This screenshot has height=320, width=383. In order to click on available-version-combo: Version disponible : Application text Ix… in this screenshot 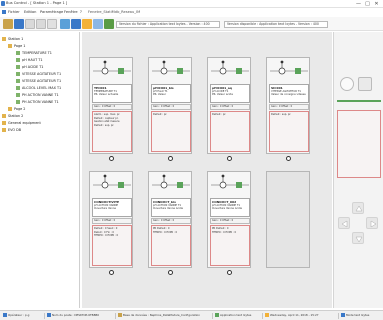, I will do `click(276, 24)`.